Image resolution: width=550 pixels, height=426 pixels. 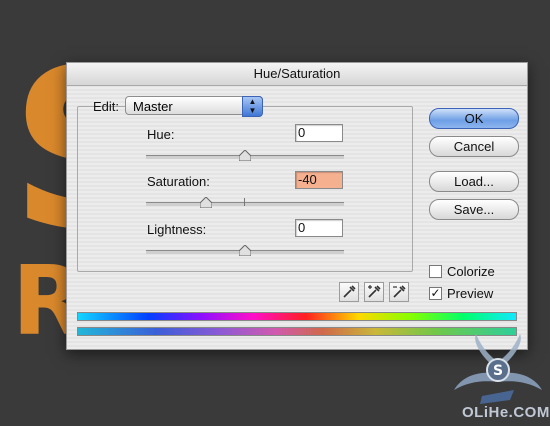 What do you see at coordinates (319, 180) in the screenshot?
I see `saturation-input: -40` at bounding box center [319, 180].